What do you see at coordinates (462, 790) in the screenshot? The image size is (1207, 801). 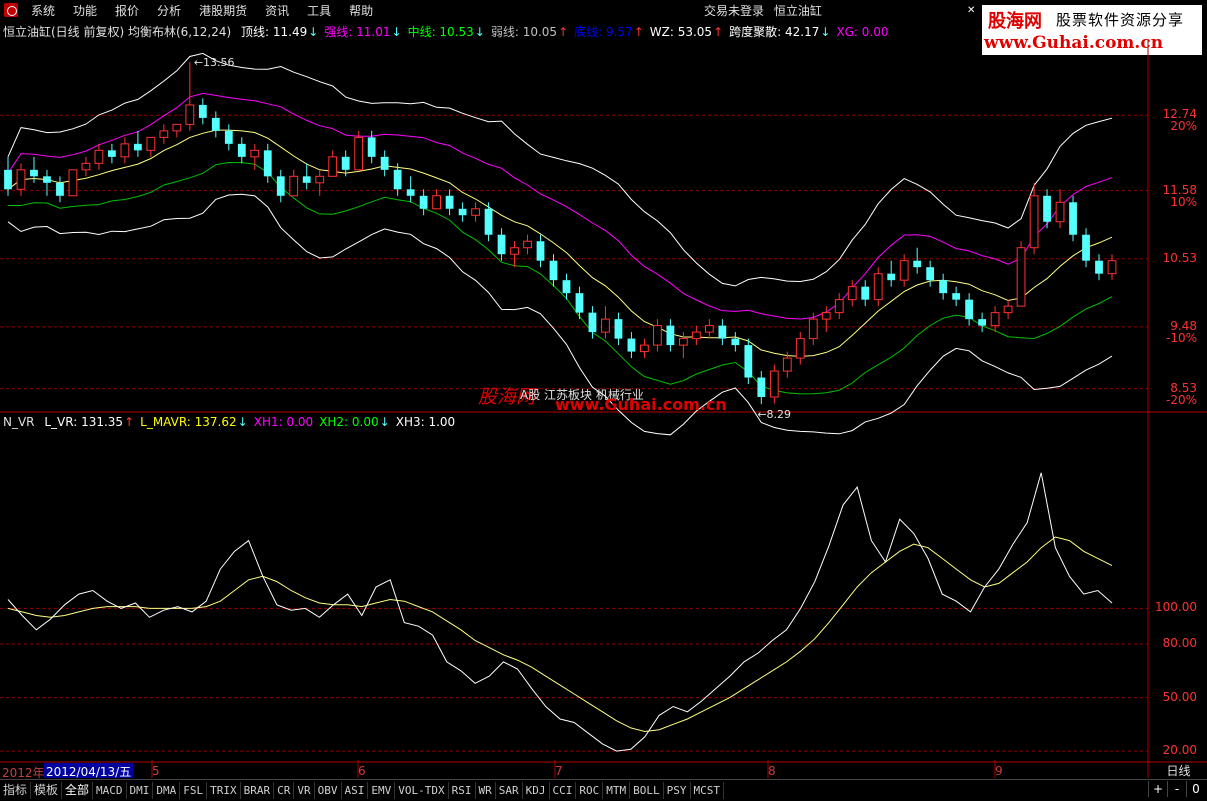 I see `tab-rsi: RSI` at bounding box center [462, 790].